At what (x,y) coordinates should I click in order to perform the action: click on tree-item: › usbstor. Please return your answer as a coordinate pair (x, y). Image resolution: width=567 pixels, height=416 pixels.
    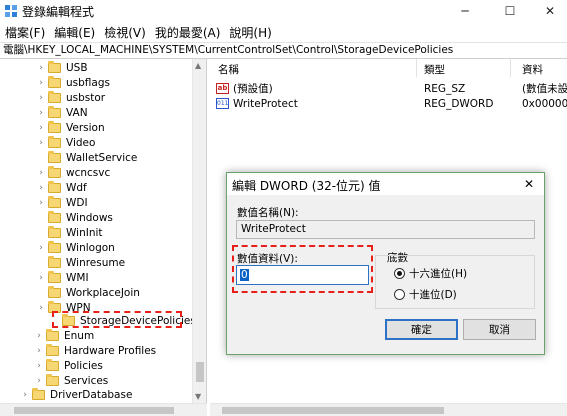
    Looking at the image, I should click on (70, 97).